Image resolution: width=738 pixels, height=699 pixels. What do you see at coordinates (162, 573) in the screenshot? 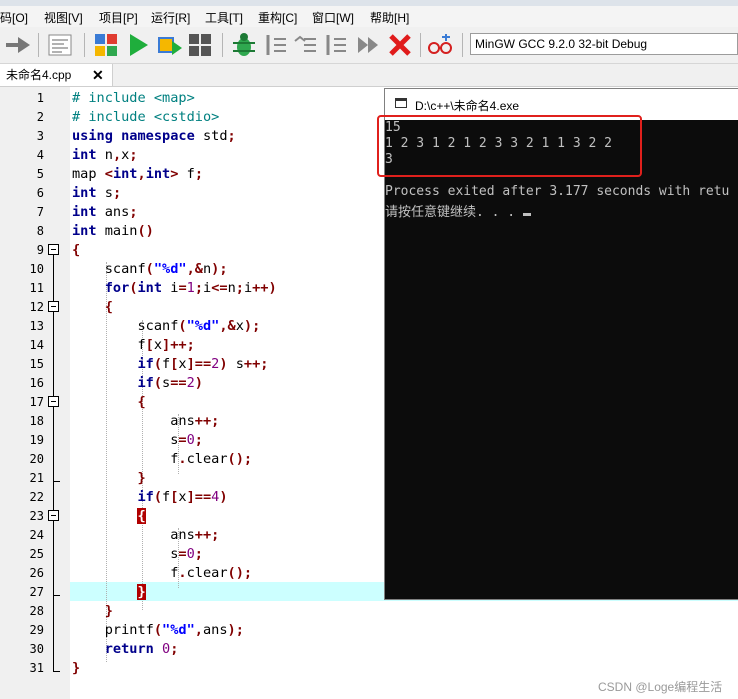
I see `code-line: f.clear();` at bounding box center [162, 573].